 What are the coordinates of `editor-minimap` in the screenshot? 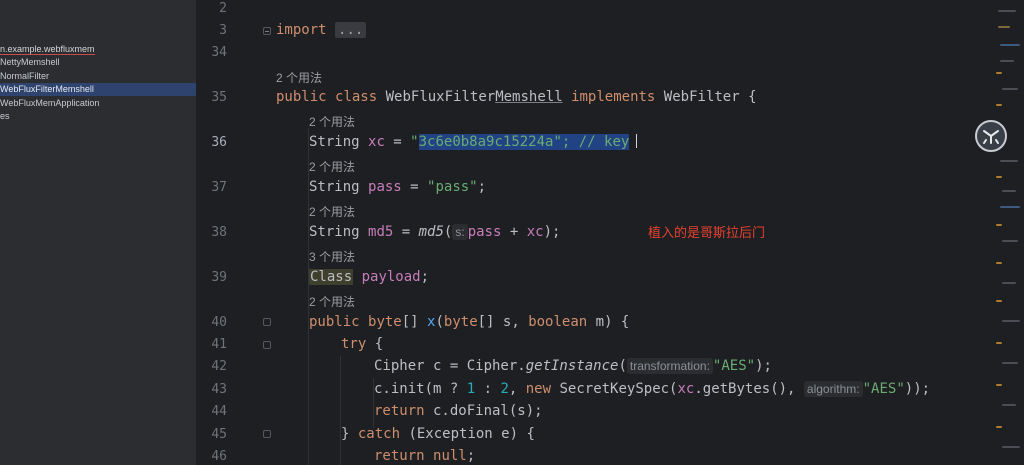 It's located at (1009, 232).